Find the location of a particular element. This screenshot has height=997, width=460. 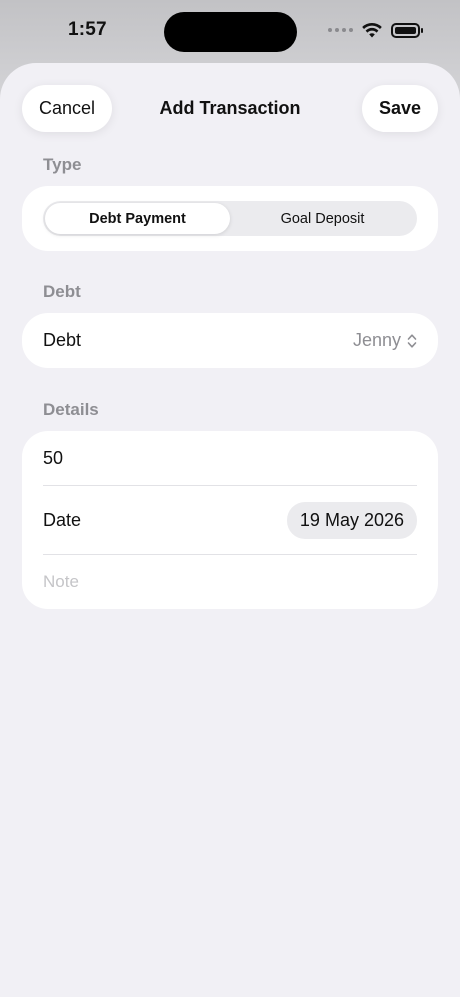

debt-selected-value: Jenny is located at coordinates (376, 340).